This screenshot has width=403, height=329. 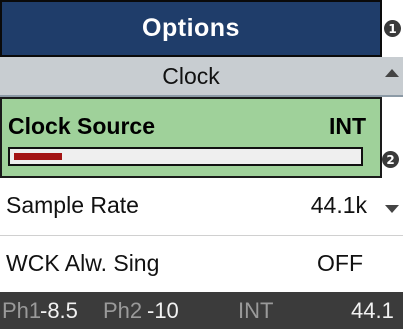 What do you see at coordinates (347, 126) in the screenshot?
I see `clock-source-value: INT` at bounding box center [347, 126].